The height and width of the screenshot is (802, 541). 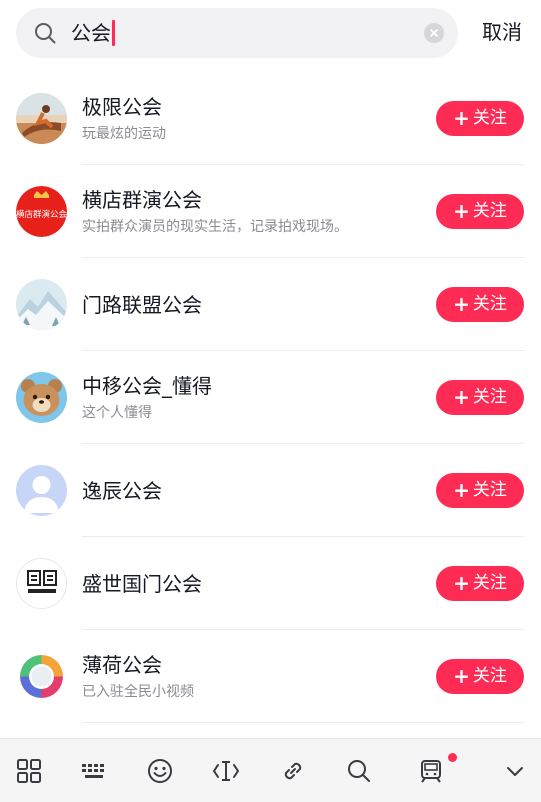 What do you see at coordinates (270, 583) in the screenshot?
I see `list-item: 盛世国门公会 + 关注` at bounding box center [270, 583].